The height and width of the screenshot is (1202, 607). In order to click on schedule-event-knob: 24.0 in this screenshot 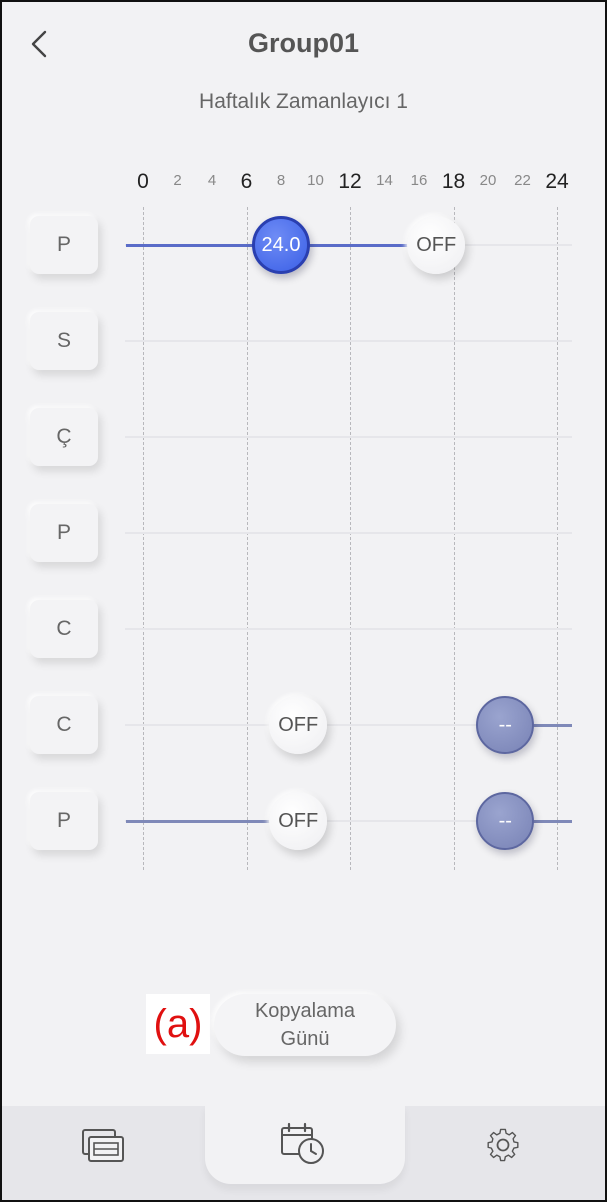, I will do `click(281, 245)`.